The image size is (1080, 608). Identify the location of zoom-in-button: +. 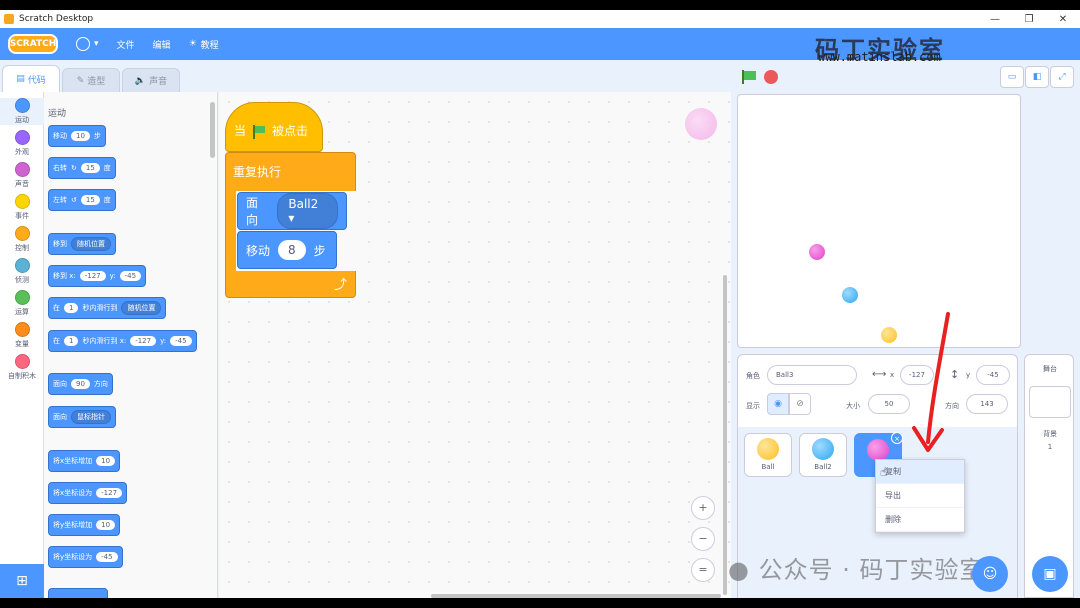
(703, 508).